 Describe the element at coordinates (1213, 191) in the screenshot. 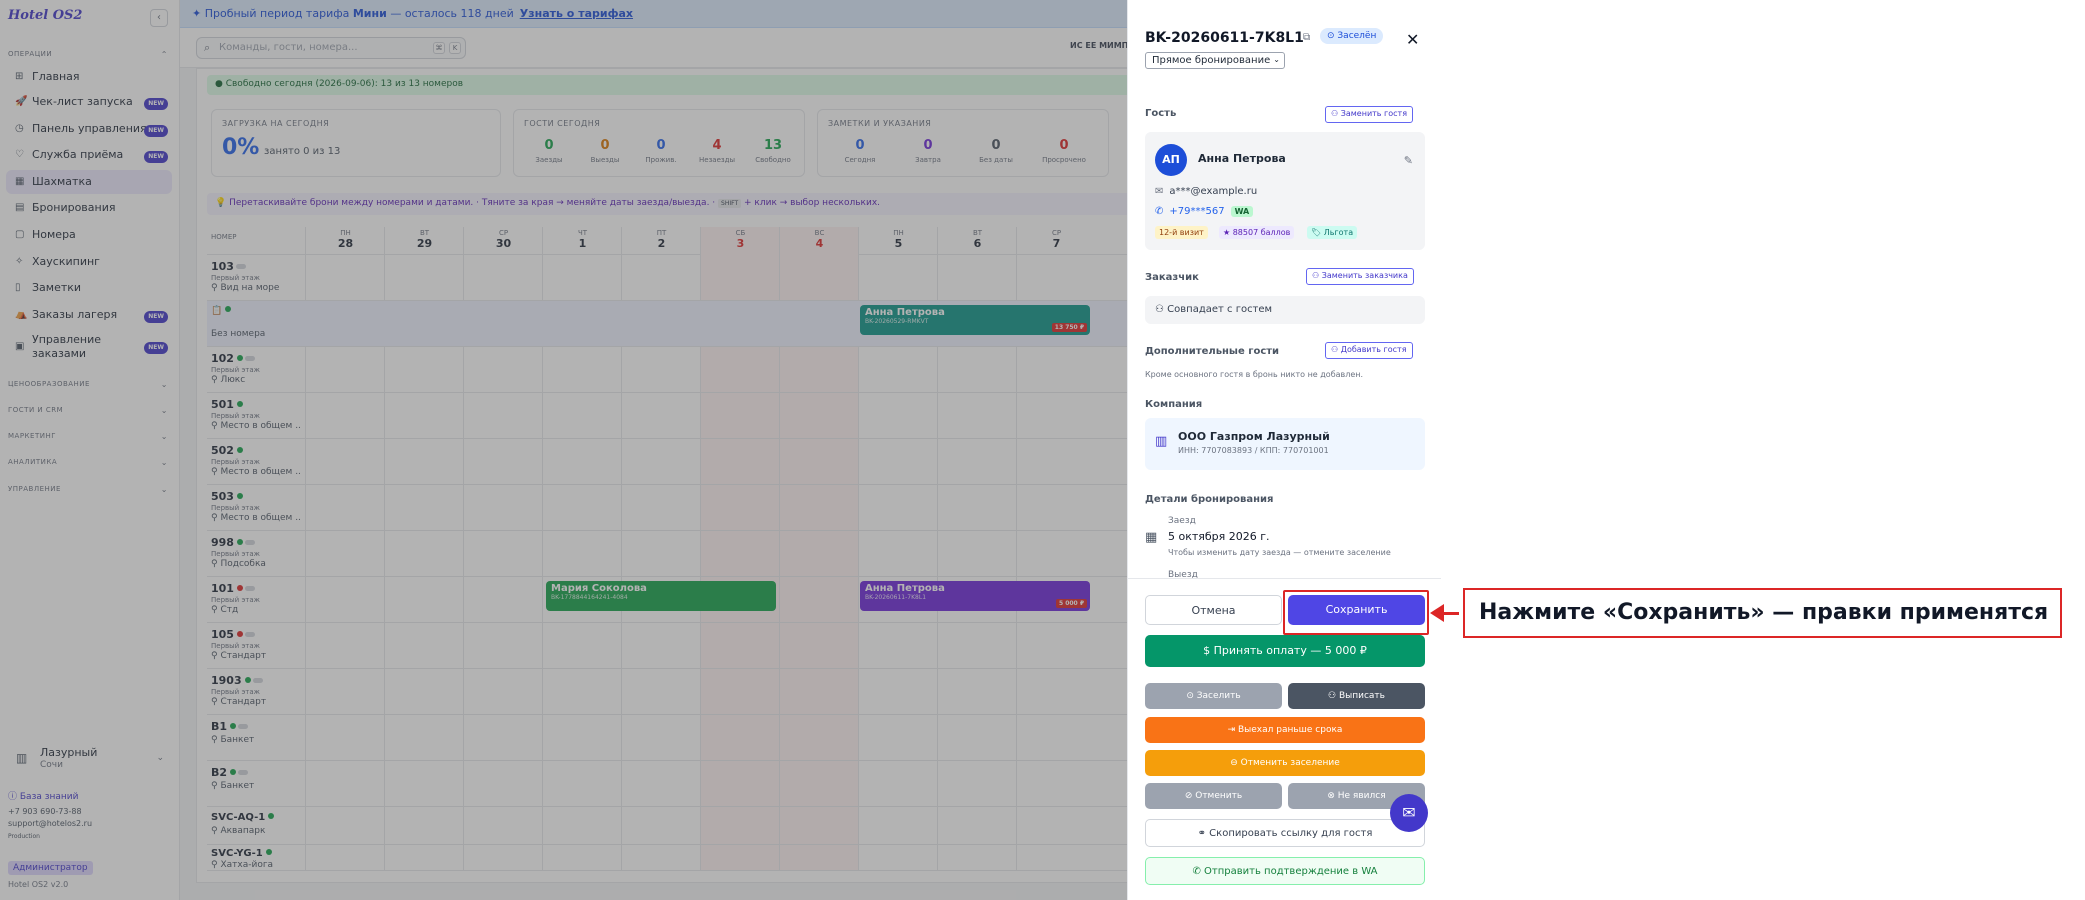

I see `guest-email-text: a***@example.ru` at that location.